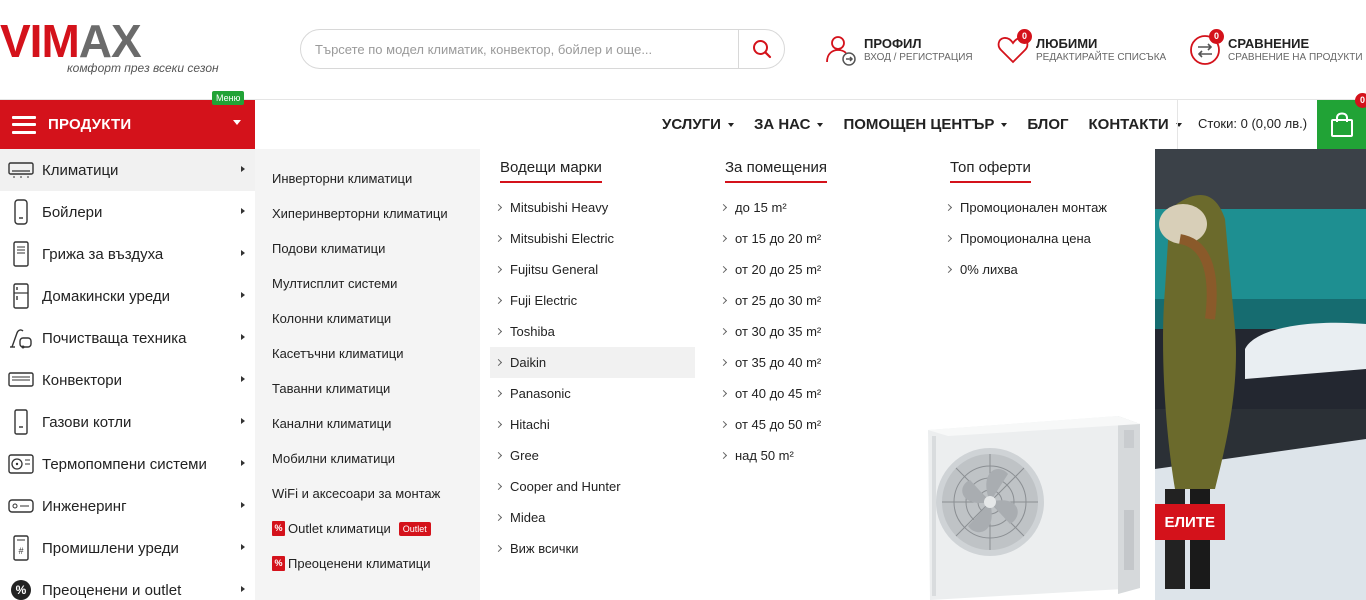  I want to click on profile-link: ПРОФИЛ ВХОД / РЕГИСТРАЦИЯ, so click(898, 50).